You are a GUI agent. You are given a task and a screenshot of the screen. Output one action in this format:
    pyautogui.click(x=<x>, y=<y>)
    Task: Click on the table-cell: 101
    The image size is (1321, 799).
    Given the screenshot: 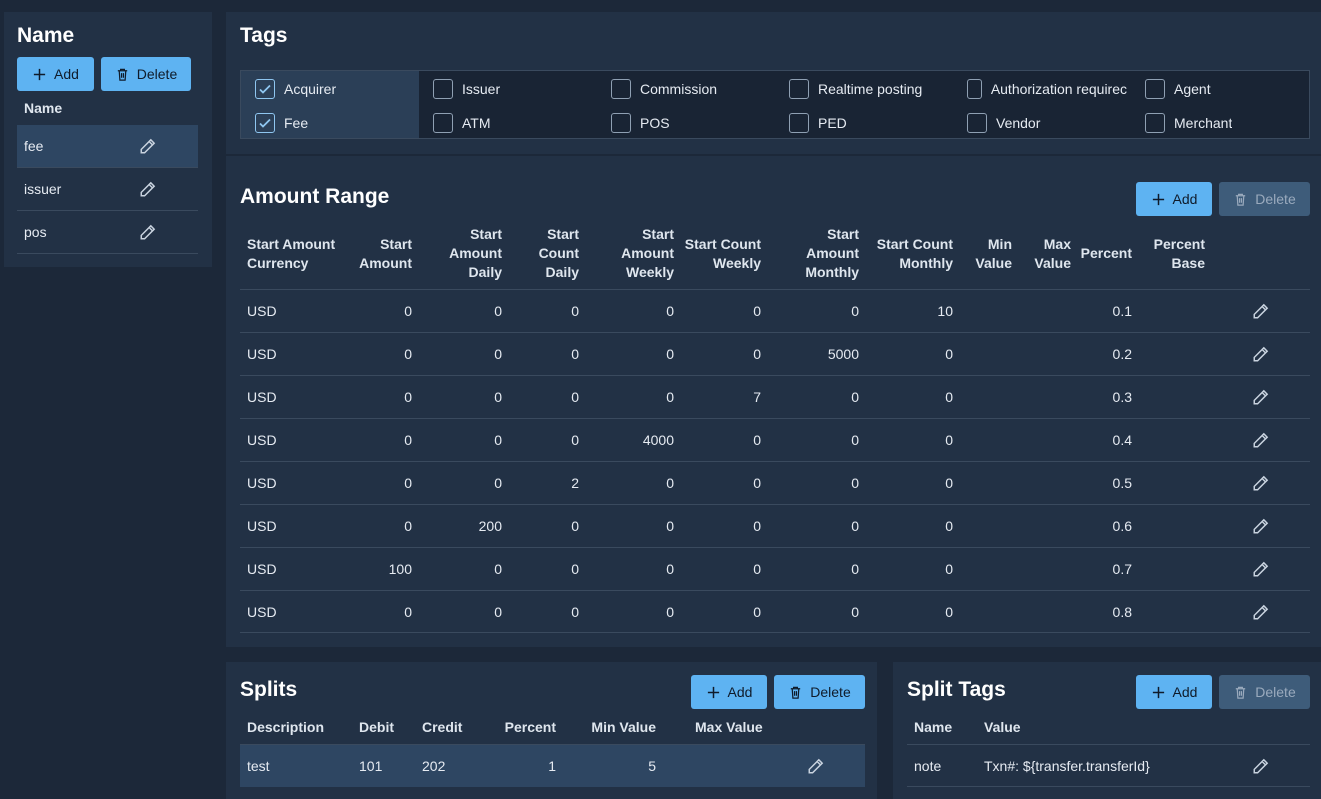 What is the action you would take?
    pyautogui.click(x=371, y=766)
    